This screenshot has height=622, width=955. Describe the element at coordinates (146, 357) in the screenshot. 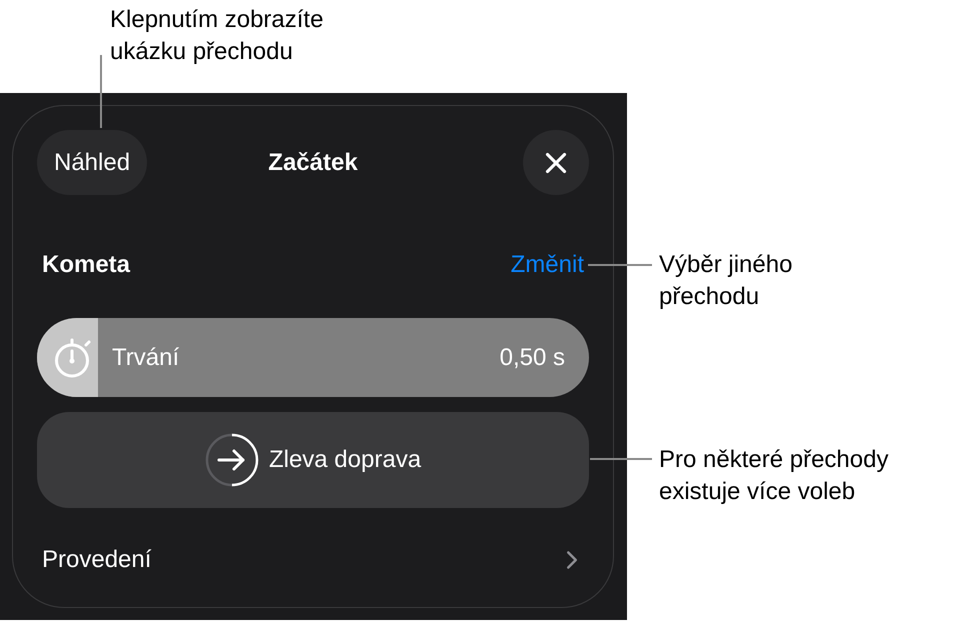

I see `slider-label: Trvání` at that location.